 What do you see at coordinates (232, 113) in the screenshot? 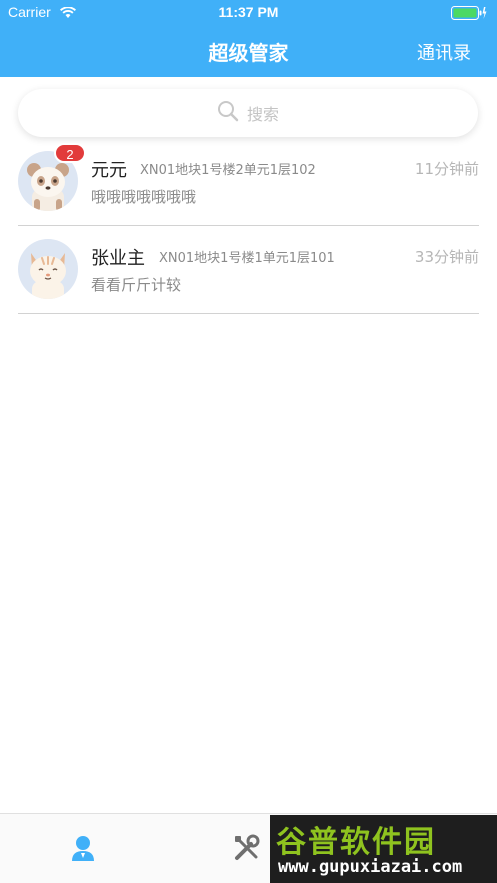
I see `search-icon` at bounding box center [232, 113].